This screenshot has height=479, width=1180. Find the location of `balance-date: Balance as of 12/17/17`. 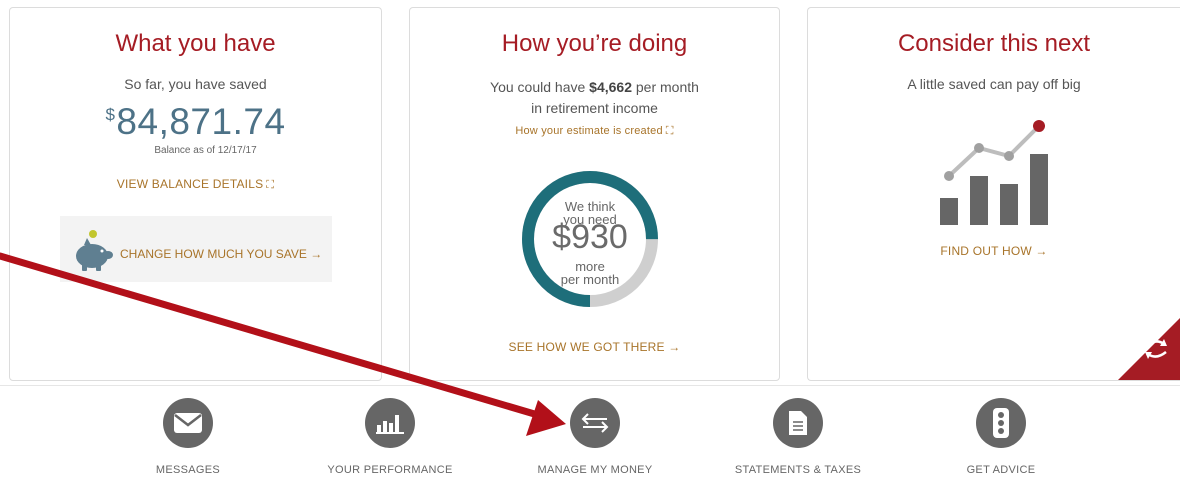

balance-date: Balance as of 12/17/17 is located at coordinates (205, 150).